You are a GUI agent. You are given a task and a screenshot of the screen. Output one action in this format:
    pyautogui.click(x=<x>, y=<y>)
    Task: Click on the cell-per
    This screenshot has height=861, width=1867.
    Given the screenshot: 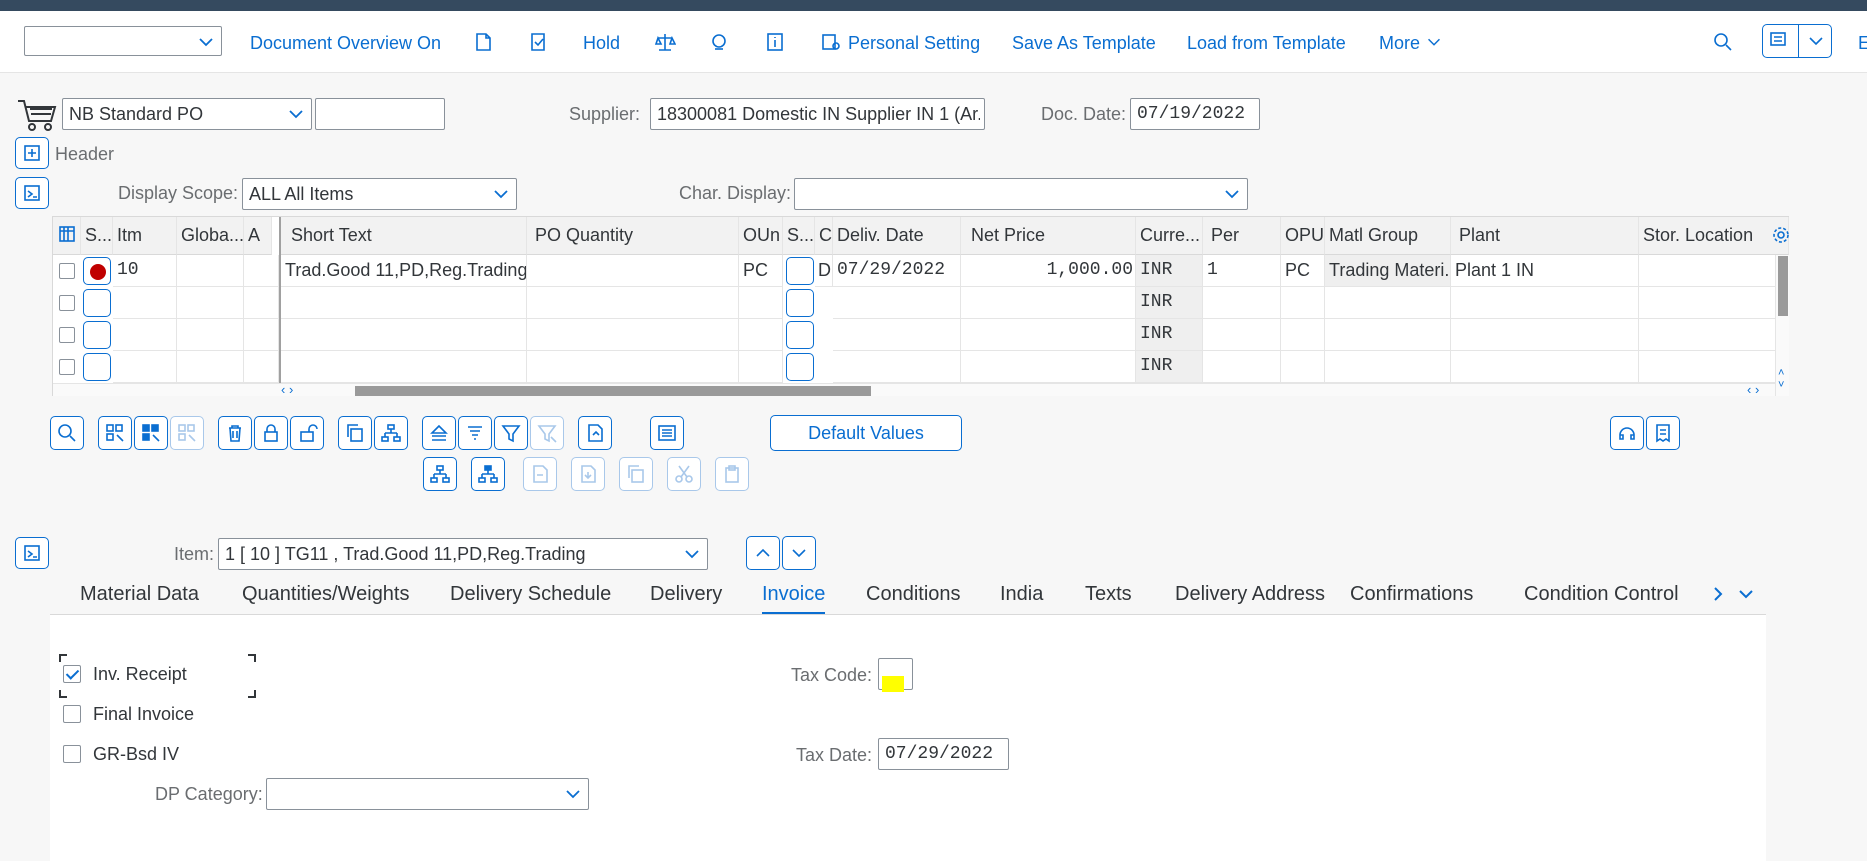 What is the action you would take?
    pyautogui.click(x=1242, y=367)
    